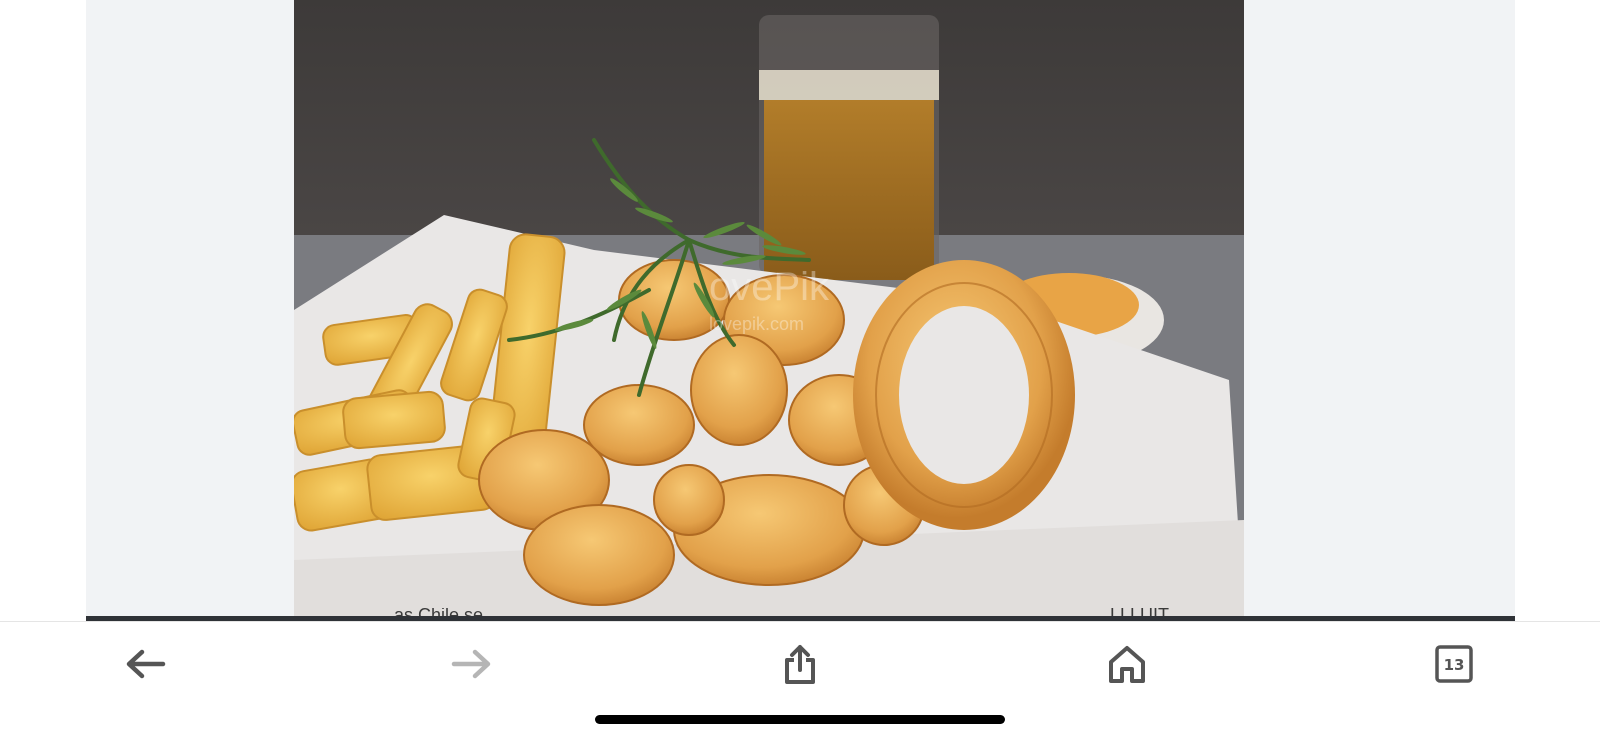 Image resolution: width=1600 pixels, height=739 pixels. What do you see at coordinates (769, 287) in the screenshot?
I see `watermark-text: ovePik` at bounding box center [769, 287].